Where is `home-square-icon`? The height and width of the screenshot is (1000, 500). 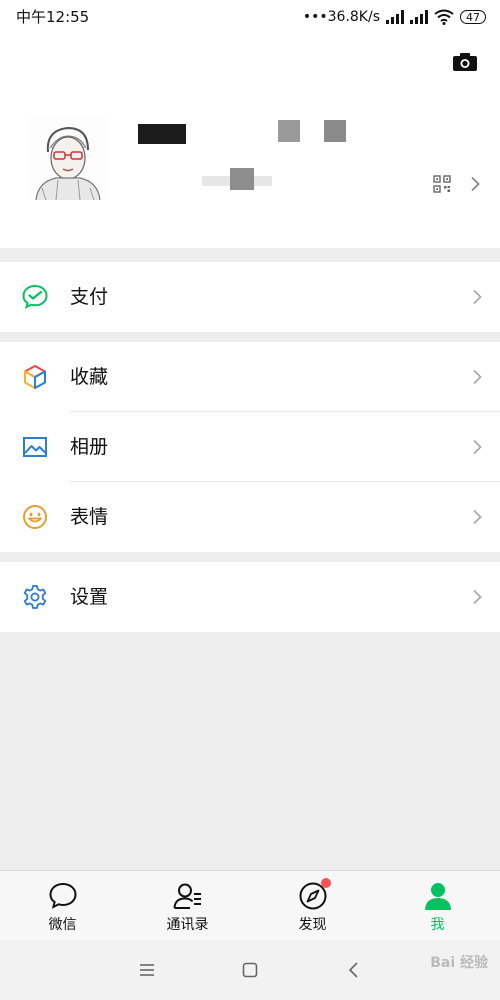
home-square-icon is located at coordinates (250, 970).